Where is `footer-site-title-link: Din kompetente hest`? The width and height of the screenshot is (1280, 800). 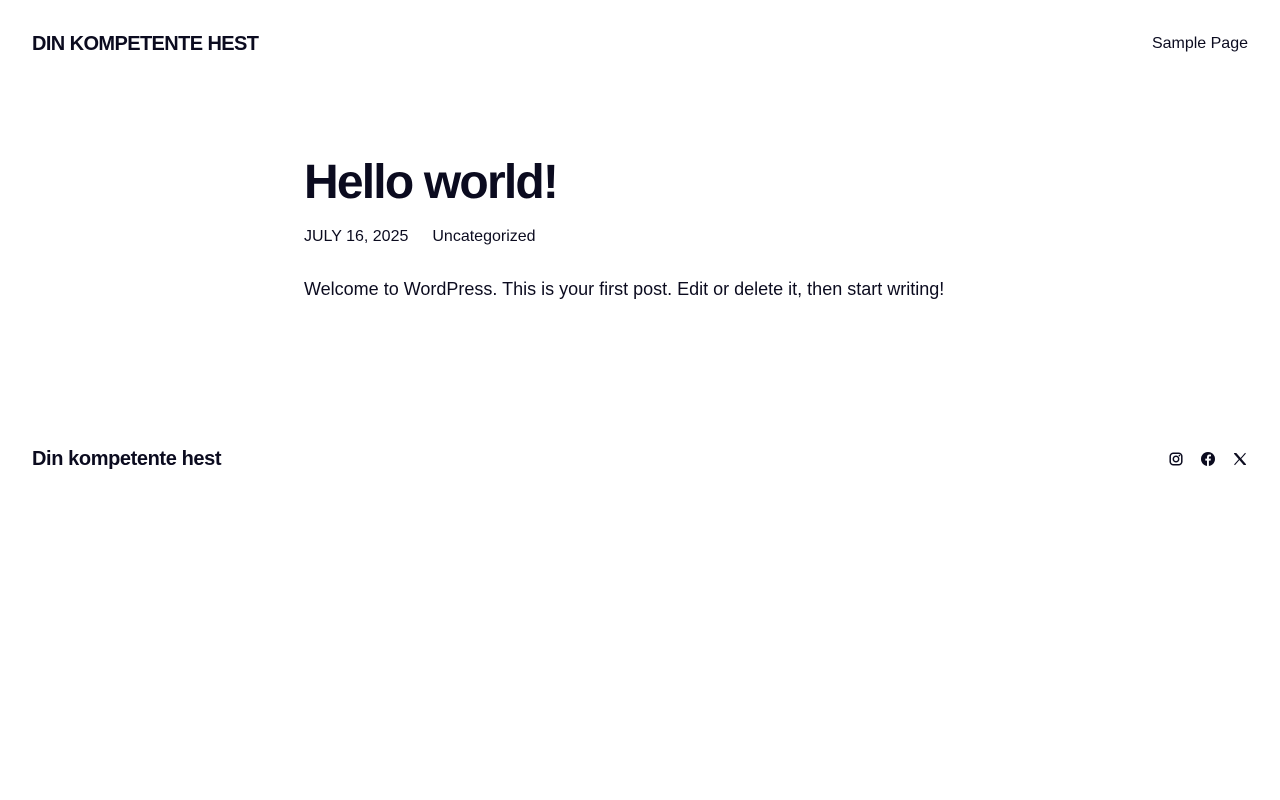
footer-site-title-link: Din kompetente hest is located at coordinates (127, 459).